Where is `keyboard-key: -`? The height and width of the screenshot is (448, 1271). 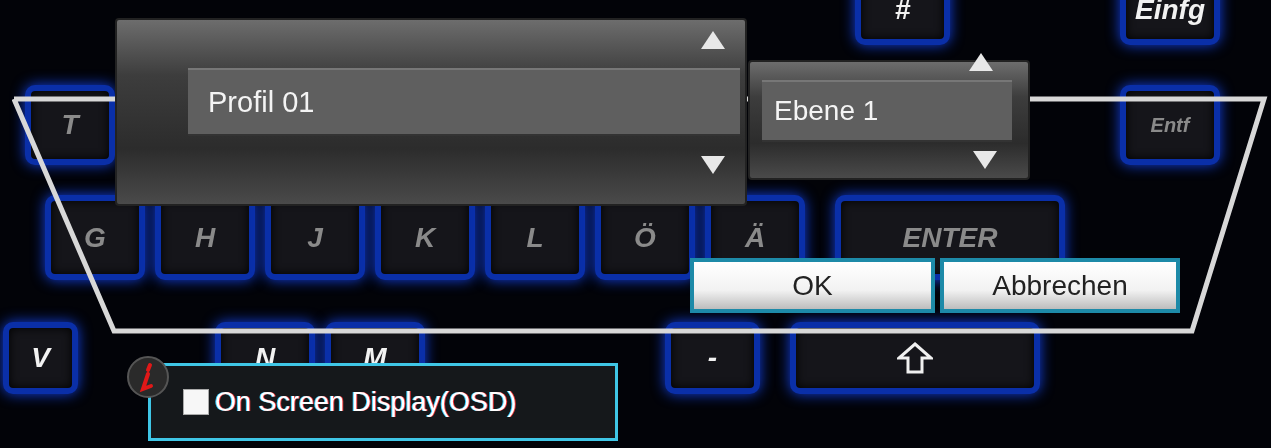 keyboard-key: - is located at coordinates (712, 358).